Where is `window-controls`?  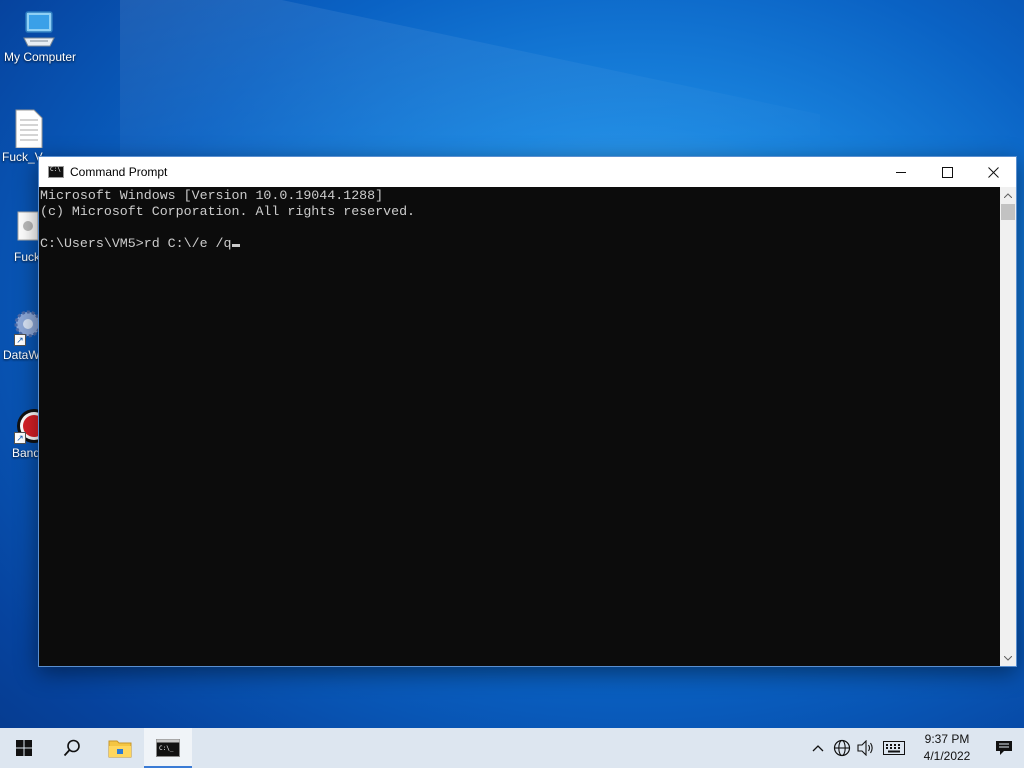
window-controls is located at coordinates (947, 172).